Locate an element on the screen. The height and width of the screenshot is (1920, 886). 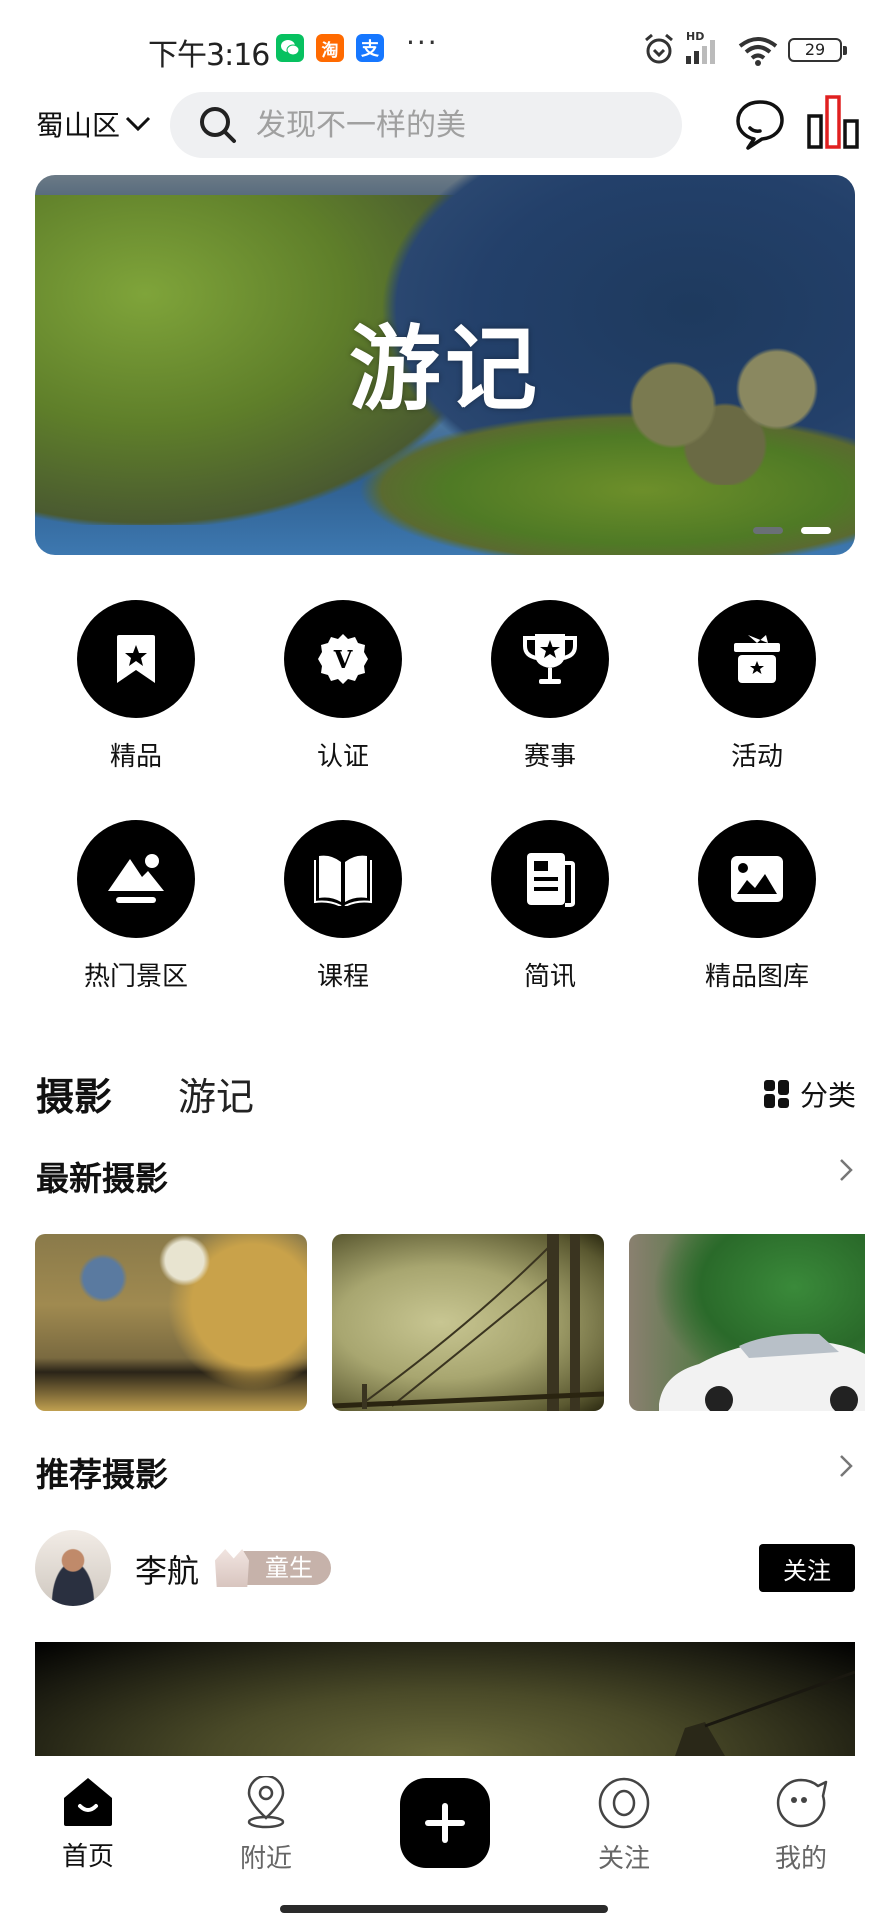
nav-label: 关注 is located at coordinates (623, 1859).